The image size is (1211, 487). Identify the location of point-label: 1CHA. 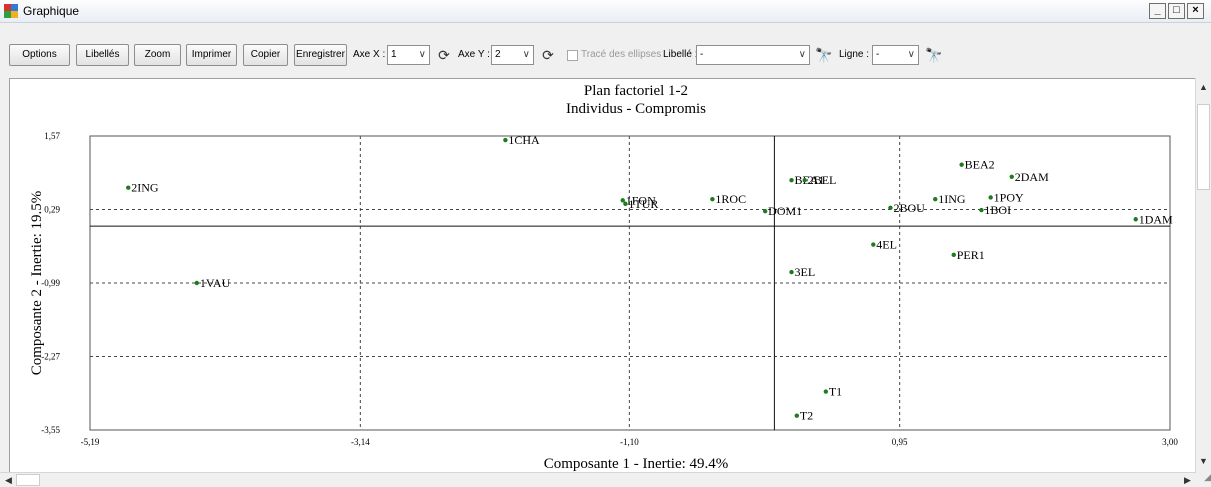
(524, 140).